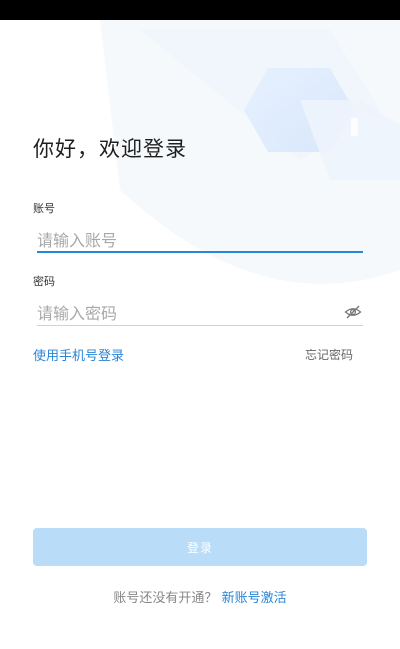 This screenshot has width=400, height=649. Describe the element at coordinates (329, 354) in the screenshot. I see `forgot-password-link: 忘记密码` at that location.